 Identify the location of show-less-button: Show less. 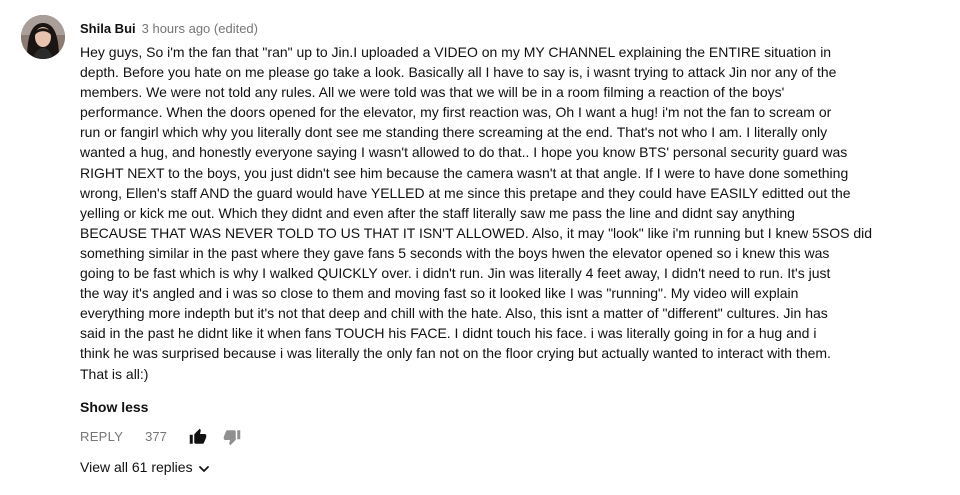
(114, 407).